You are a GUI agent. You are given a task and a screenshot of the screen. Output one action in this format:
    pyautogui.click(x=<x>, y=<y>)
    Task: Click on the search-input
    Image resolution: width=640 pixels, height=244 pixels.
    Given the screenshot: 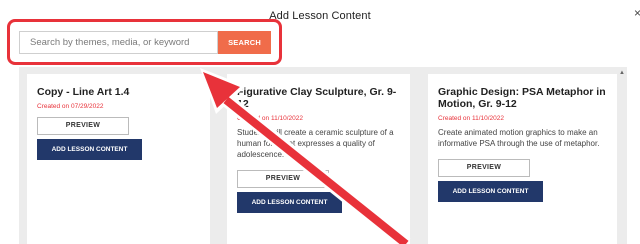 What is the action you would take?
    pyautogui.click(x=118, y=42)
    